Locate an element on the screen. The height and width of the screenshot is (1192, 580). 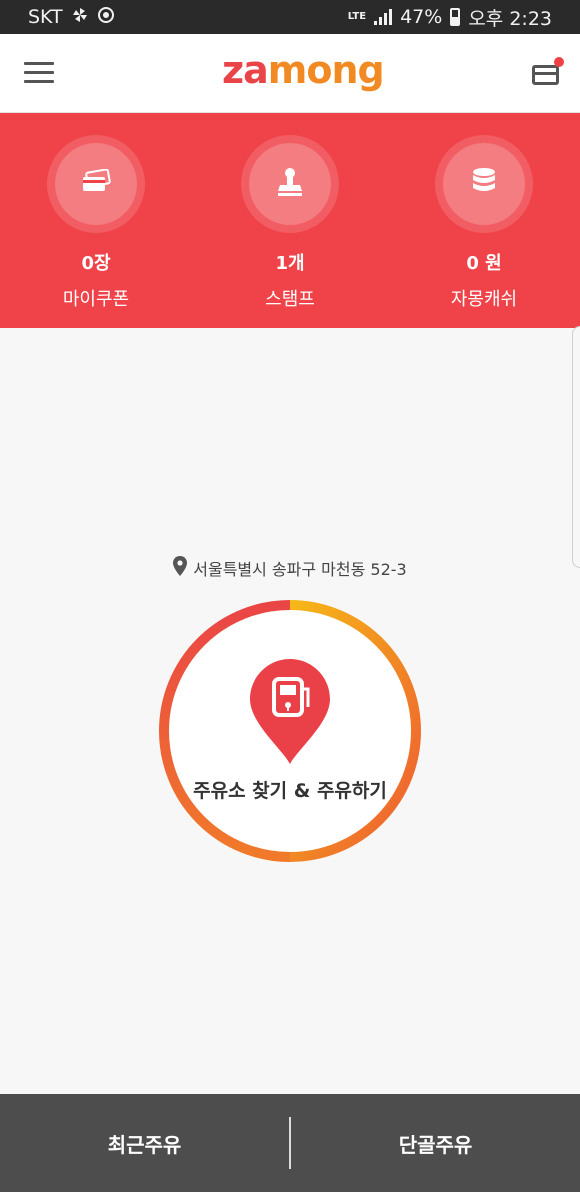
coupon-label: 마이쿠폰 is located at coordinates (96, 299).